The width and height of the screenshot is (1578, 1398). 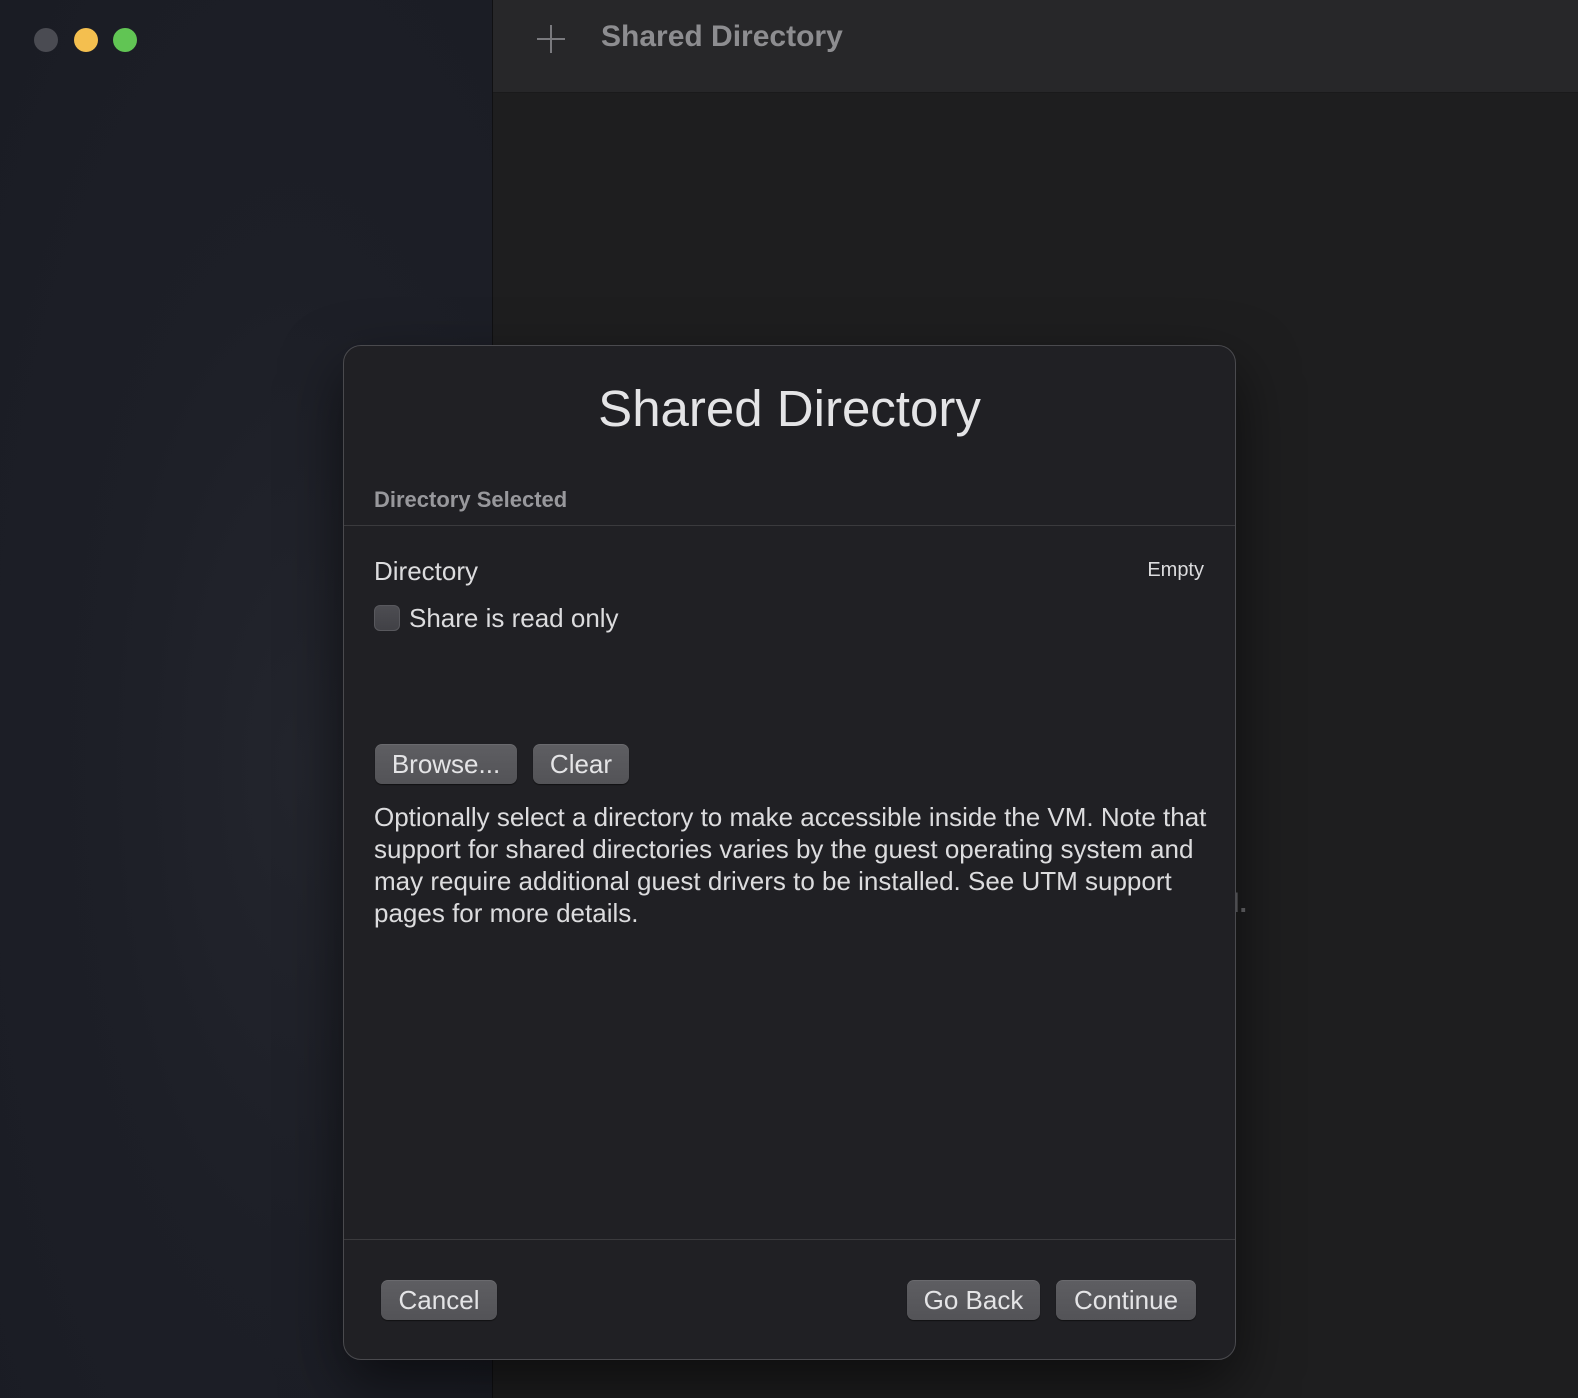 What do you see at coordinates (471, 499) in the screenshot?
I see `section-header: Directory Selected` at bounding box center [471, 499].